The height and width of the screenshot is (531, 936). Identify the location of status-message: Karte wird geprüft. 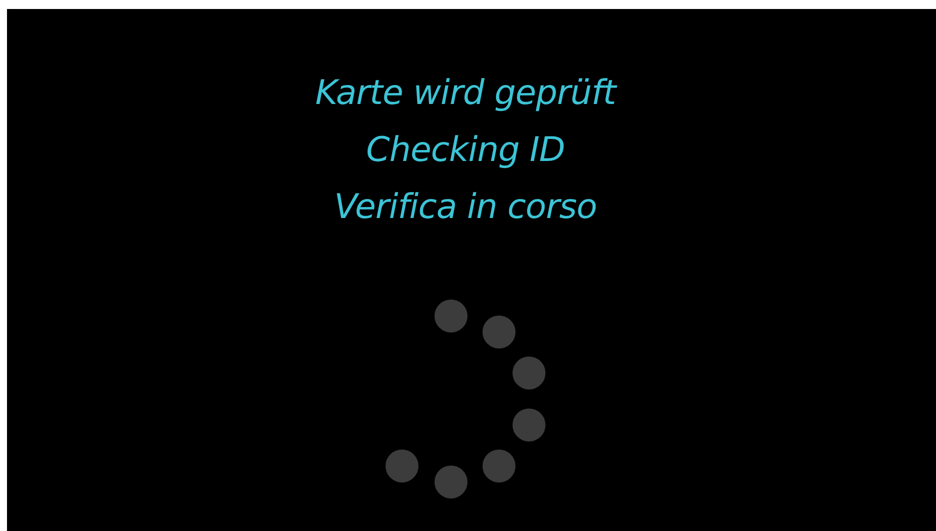
(465, 93).